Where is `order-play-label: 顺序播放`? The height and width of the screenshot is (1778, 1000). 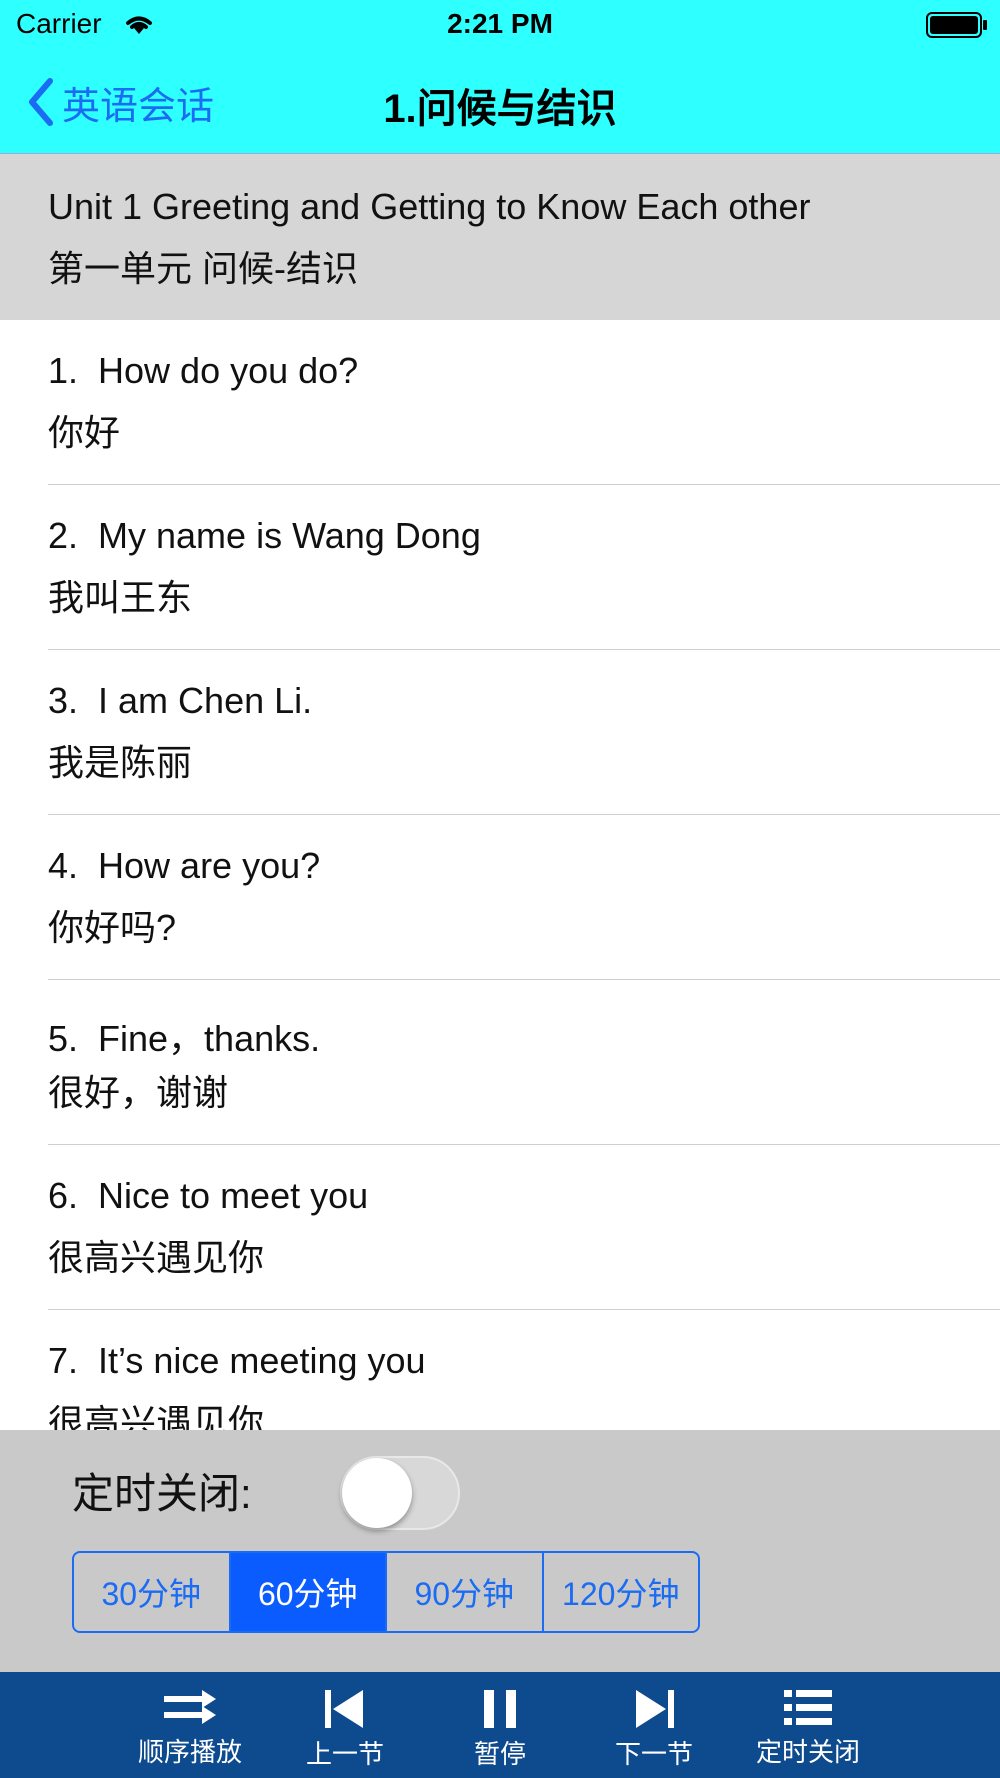
order-play-label: 顺序播放 is located at coordinates (189, 1752).